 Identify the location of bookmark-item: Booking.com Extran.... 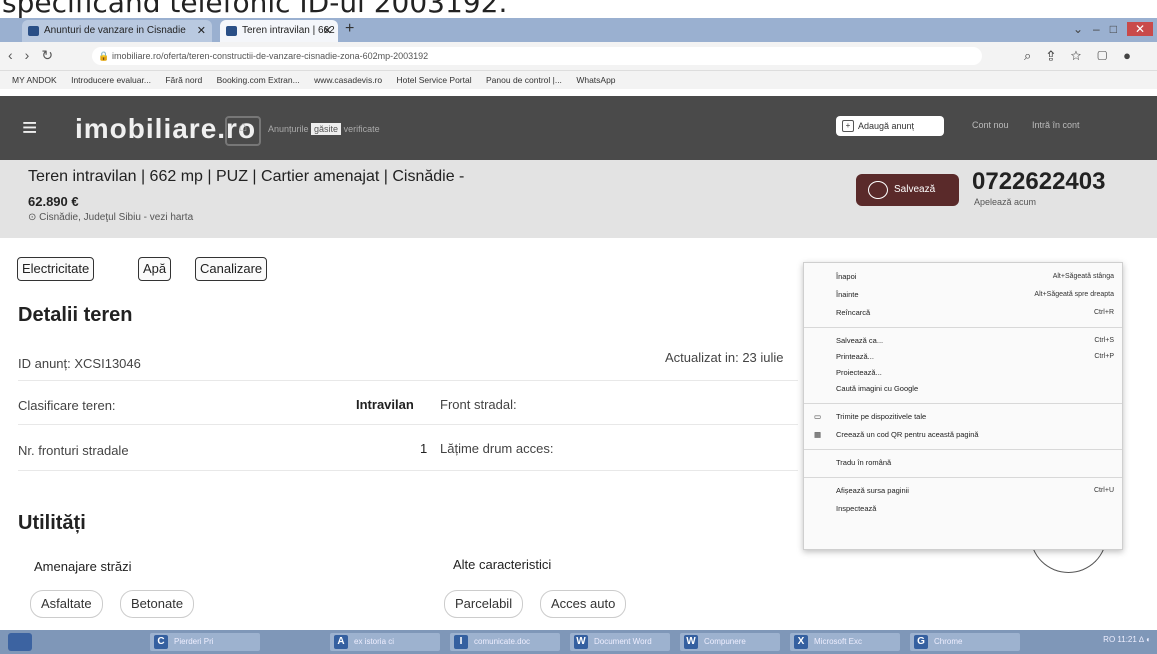
(258, 80).